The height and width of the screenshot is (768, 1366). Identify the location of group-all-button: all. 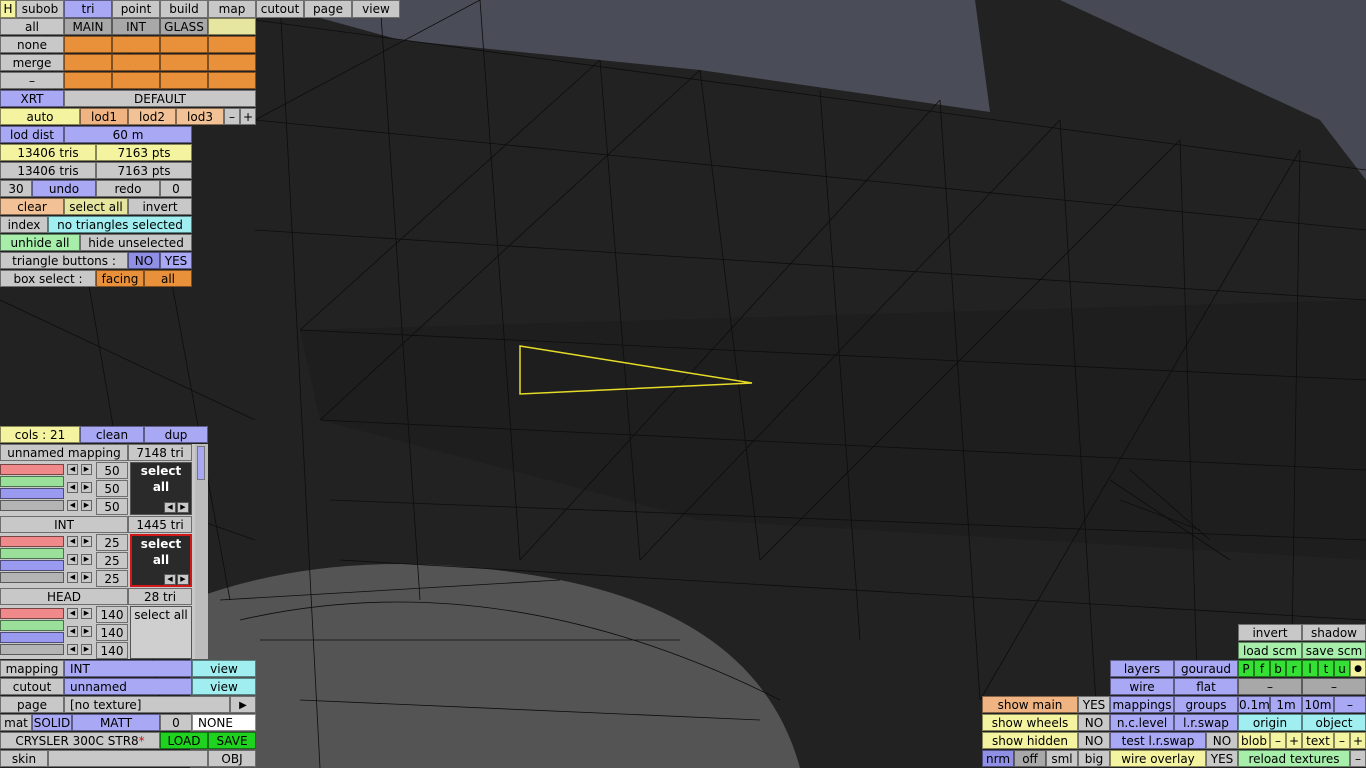
(32, 26).